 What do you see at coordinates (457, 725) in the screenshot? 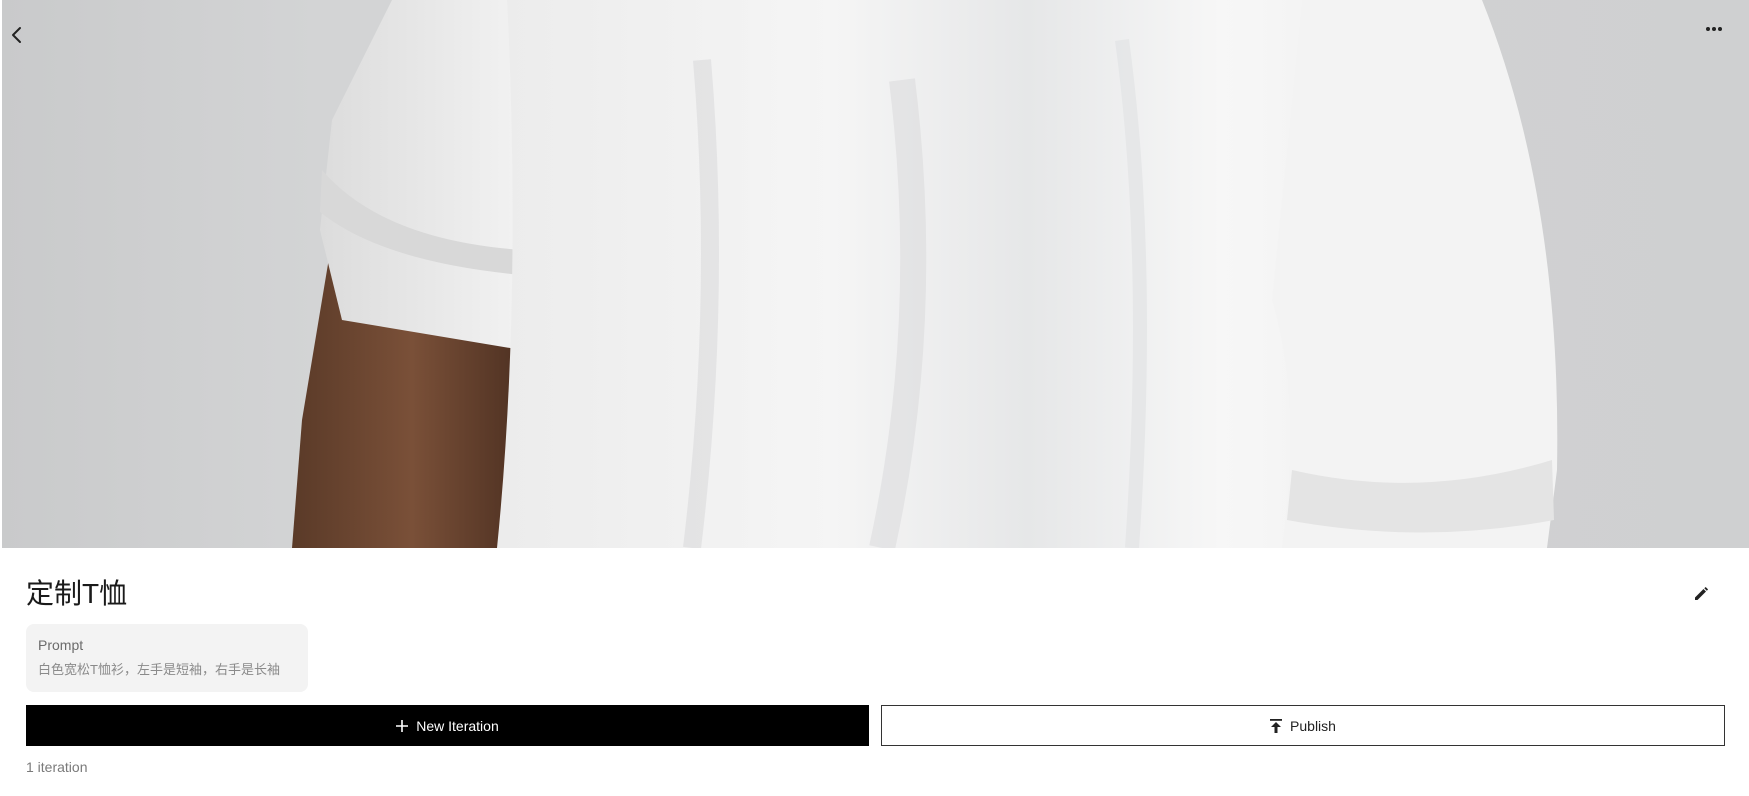
I see `new-iteration-label: New Iteration` at bounding box center [457, 725].